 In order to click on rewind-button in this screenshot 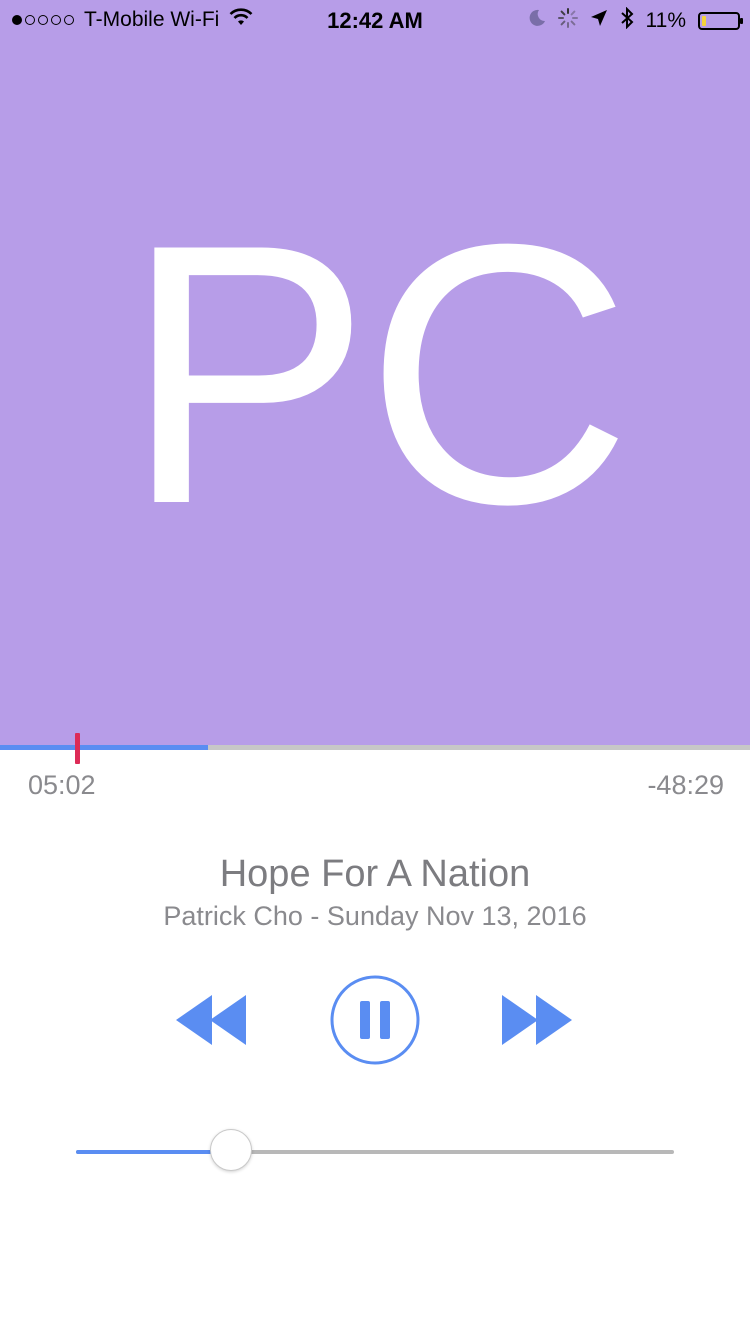, I will do `click(212, 1020)`.